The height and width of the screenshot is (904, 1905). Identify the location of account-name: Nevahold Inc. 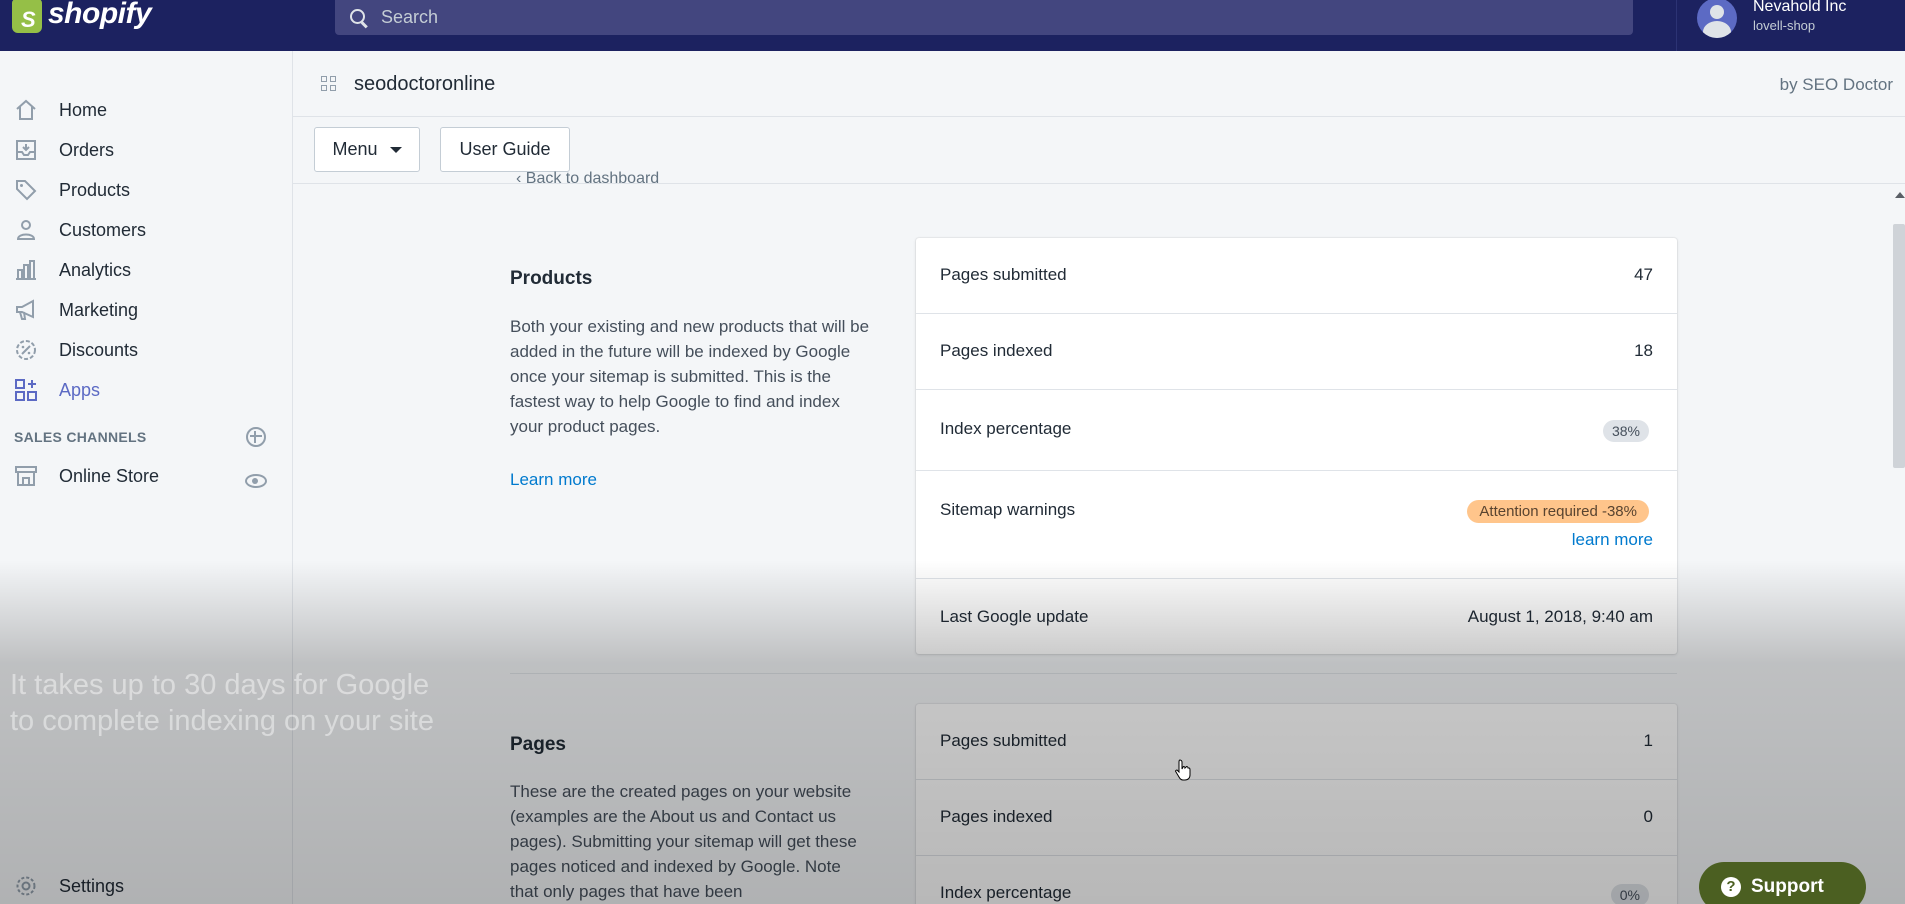
(1800, 7).